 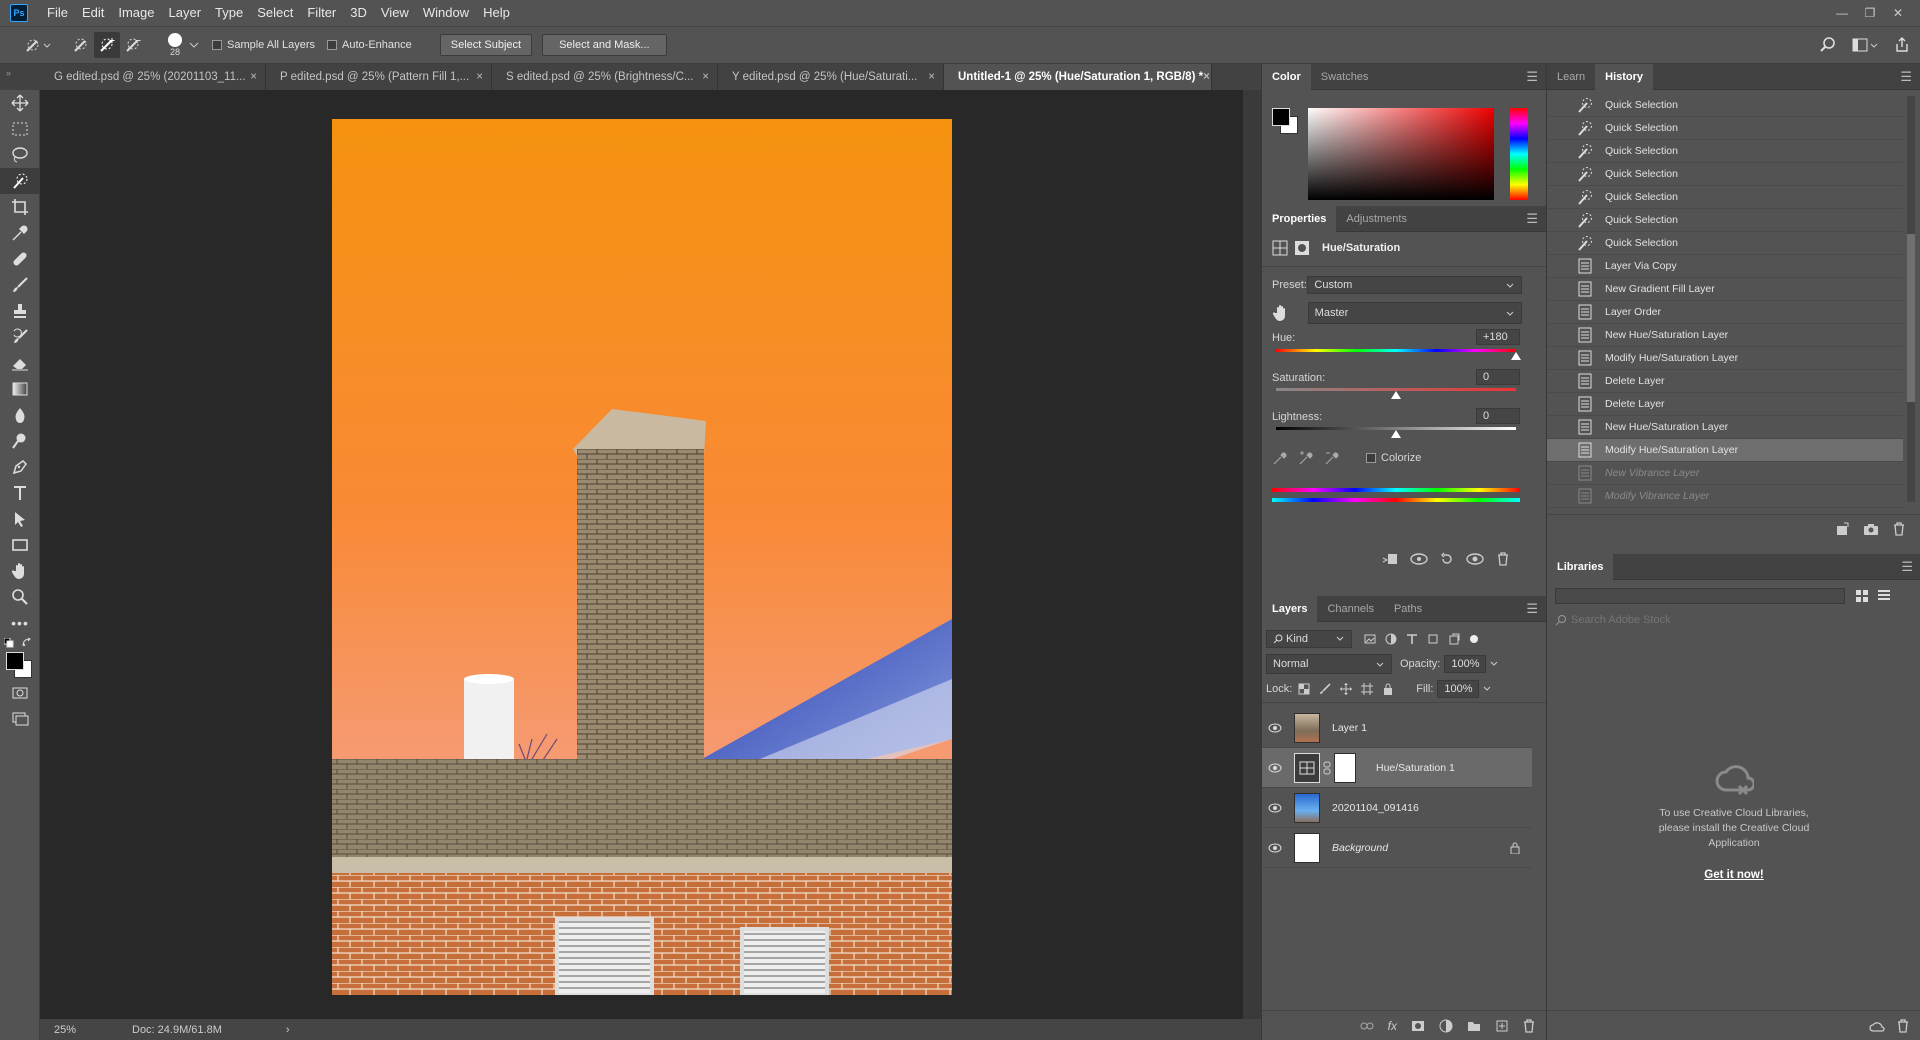 What do you see at coordinates (1396, 350) in the screenshot?
I see `hue-track` at bounding box center [1396, 350].